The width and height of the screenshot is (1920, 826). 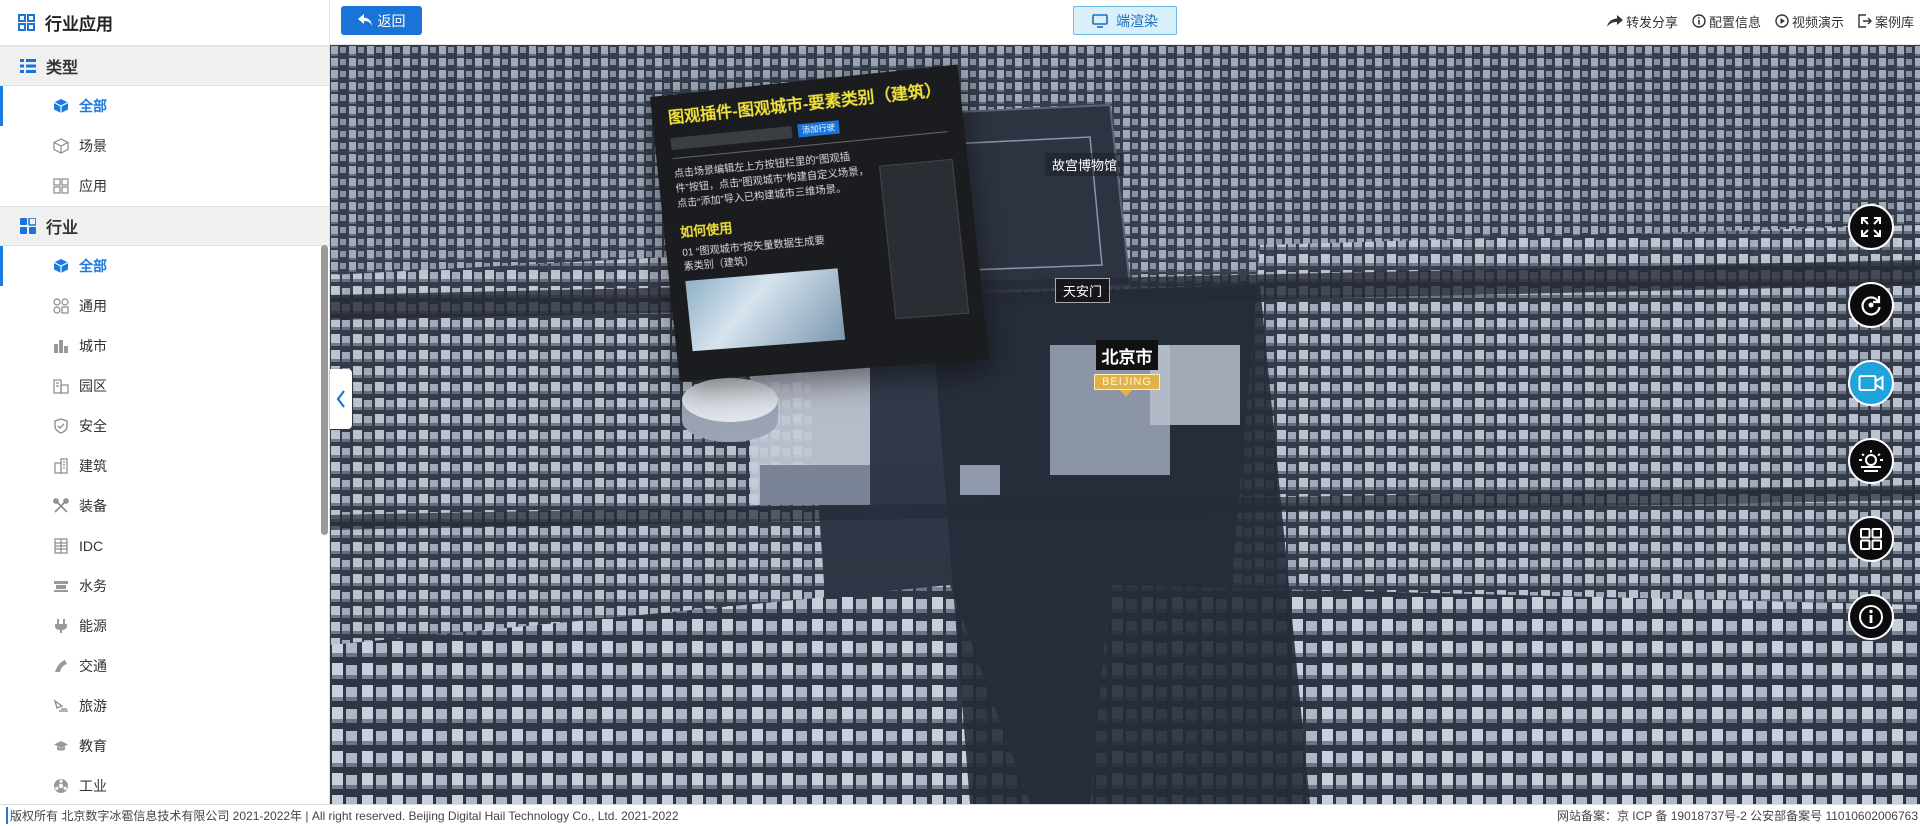 I want to click on video-demo-link: 视频演示, so click(x=1809, y=21).